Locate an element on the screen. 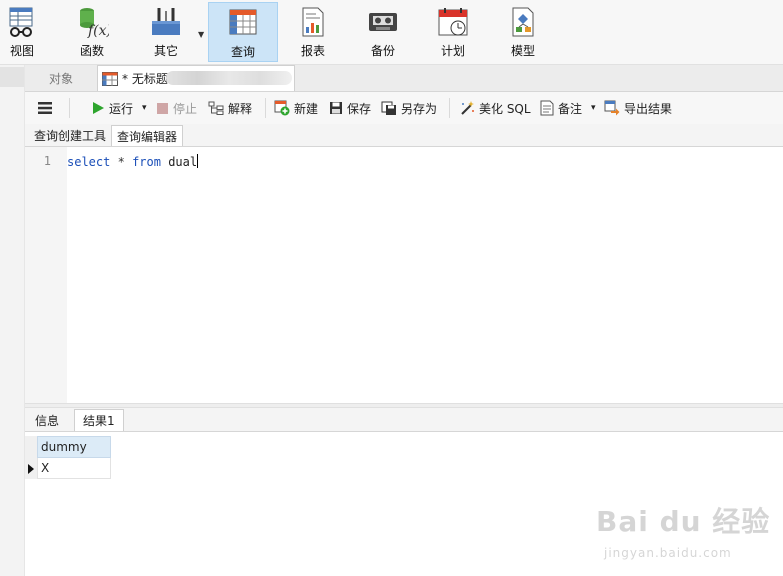 The height and width of the screenshot is (576, 783). other-tools-icon is located at coordinates (166, 21).